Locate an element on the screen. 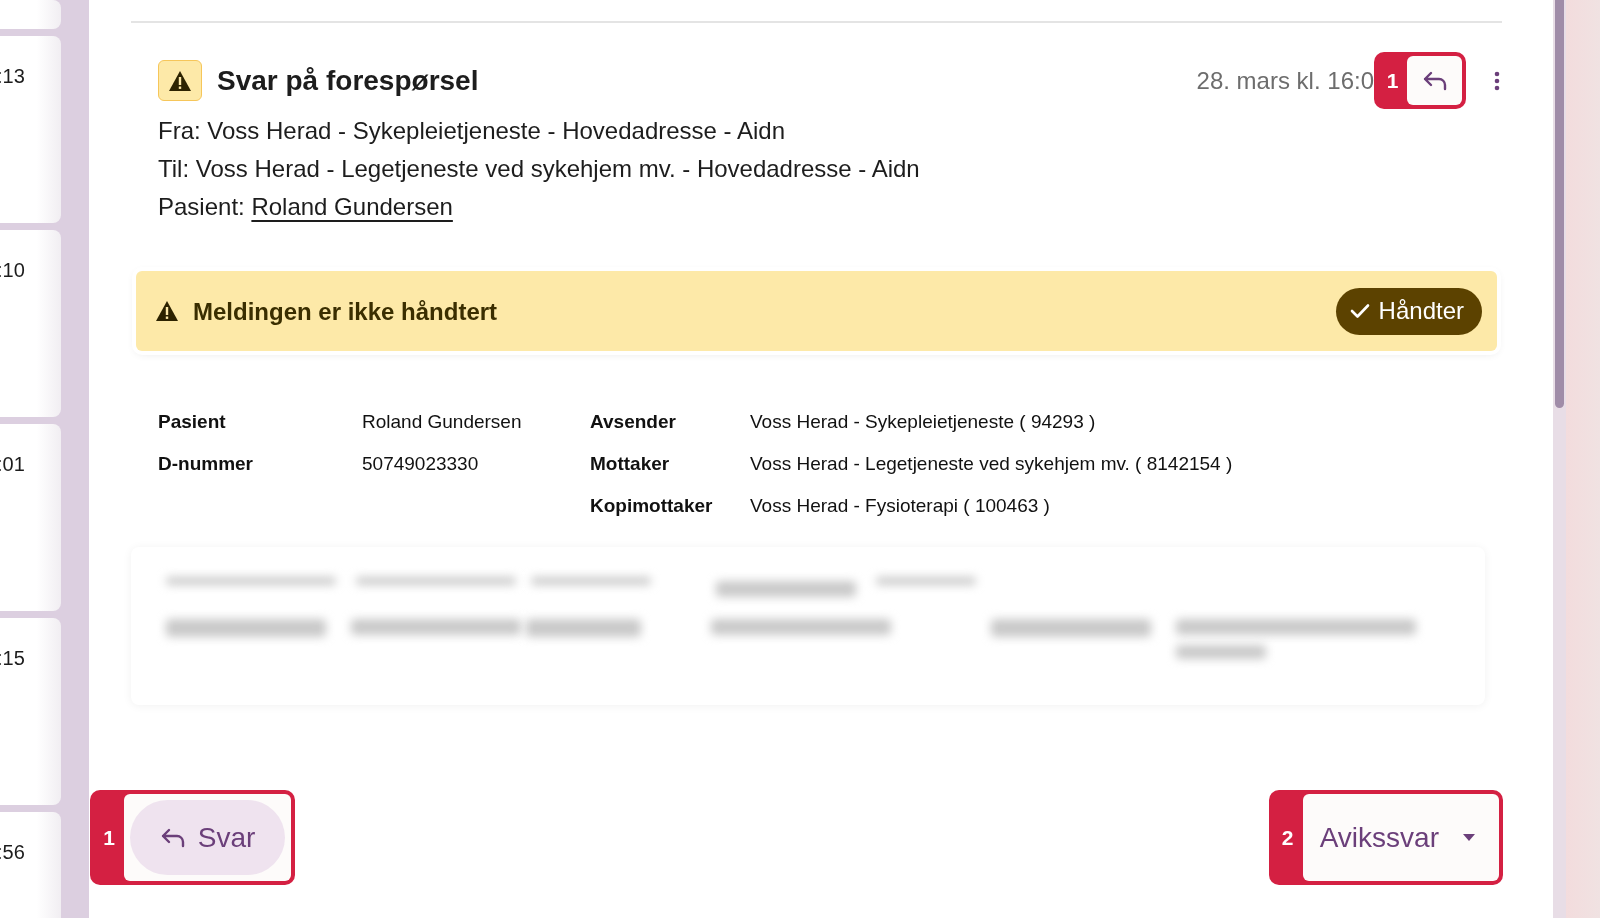 Image resolution: width=1600 pixels, height=918 pixels. detail-label: D-nummer is located at coordinates (206, 464).